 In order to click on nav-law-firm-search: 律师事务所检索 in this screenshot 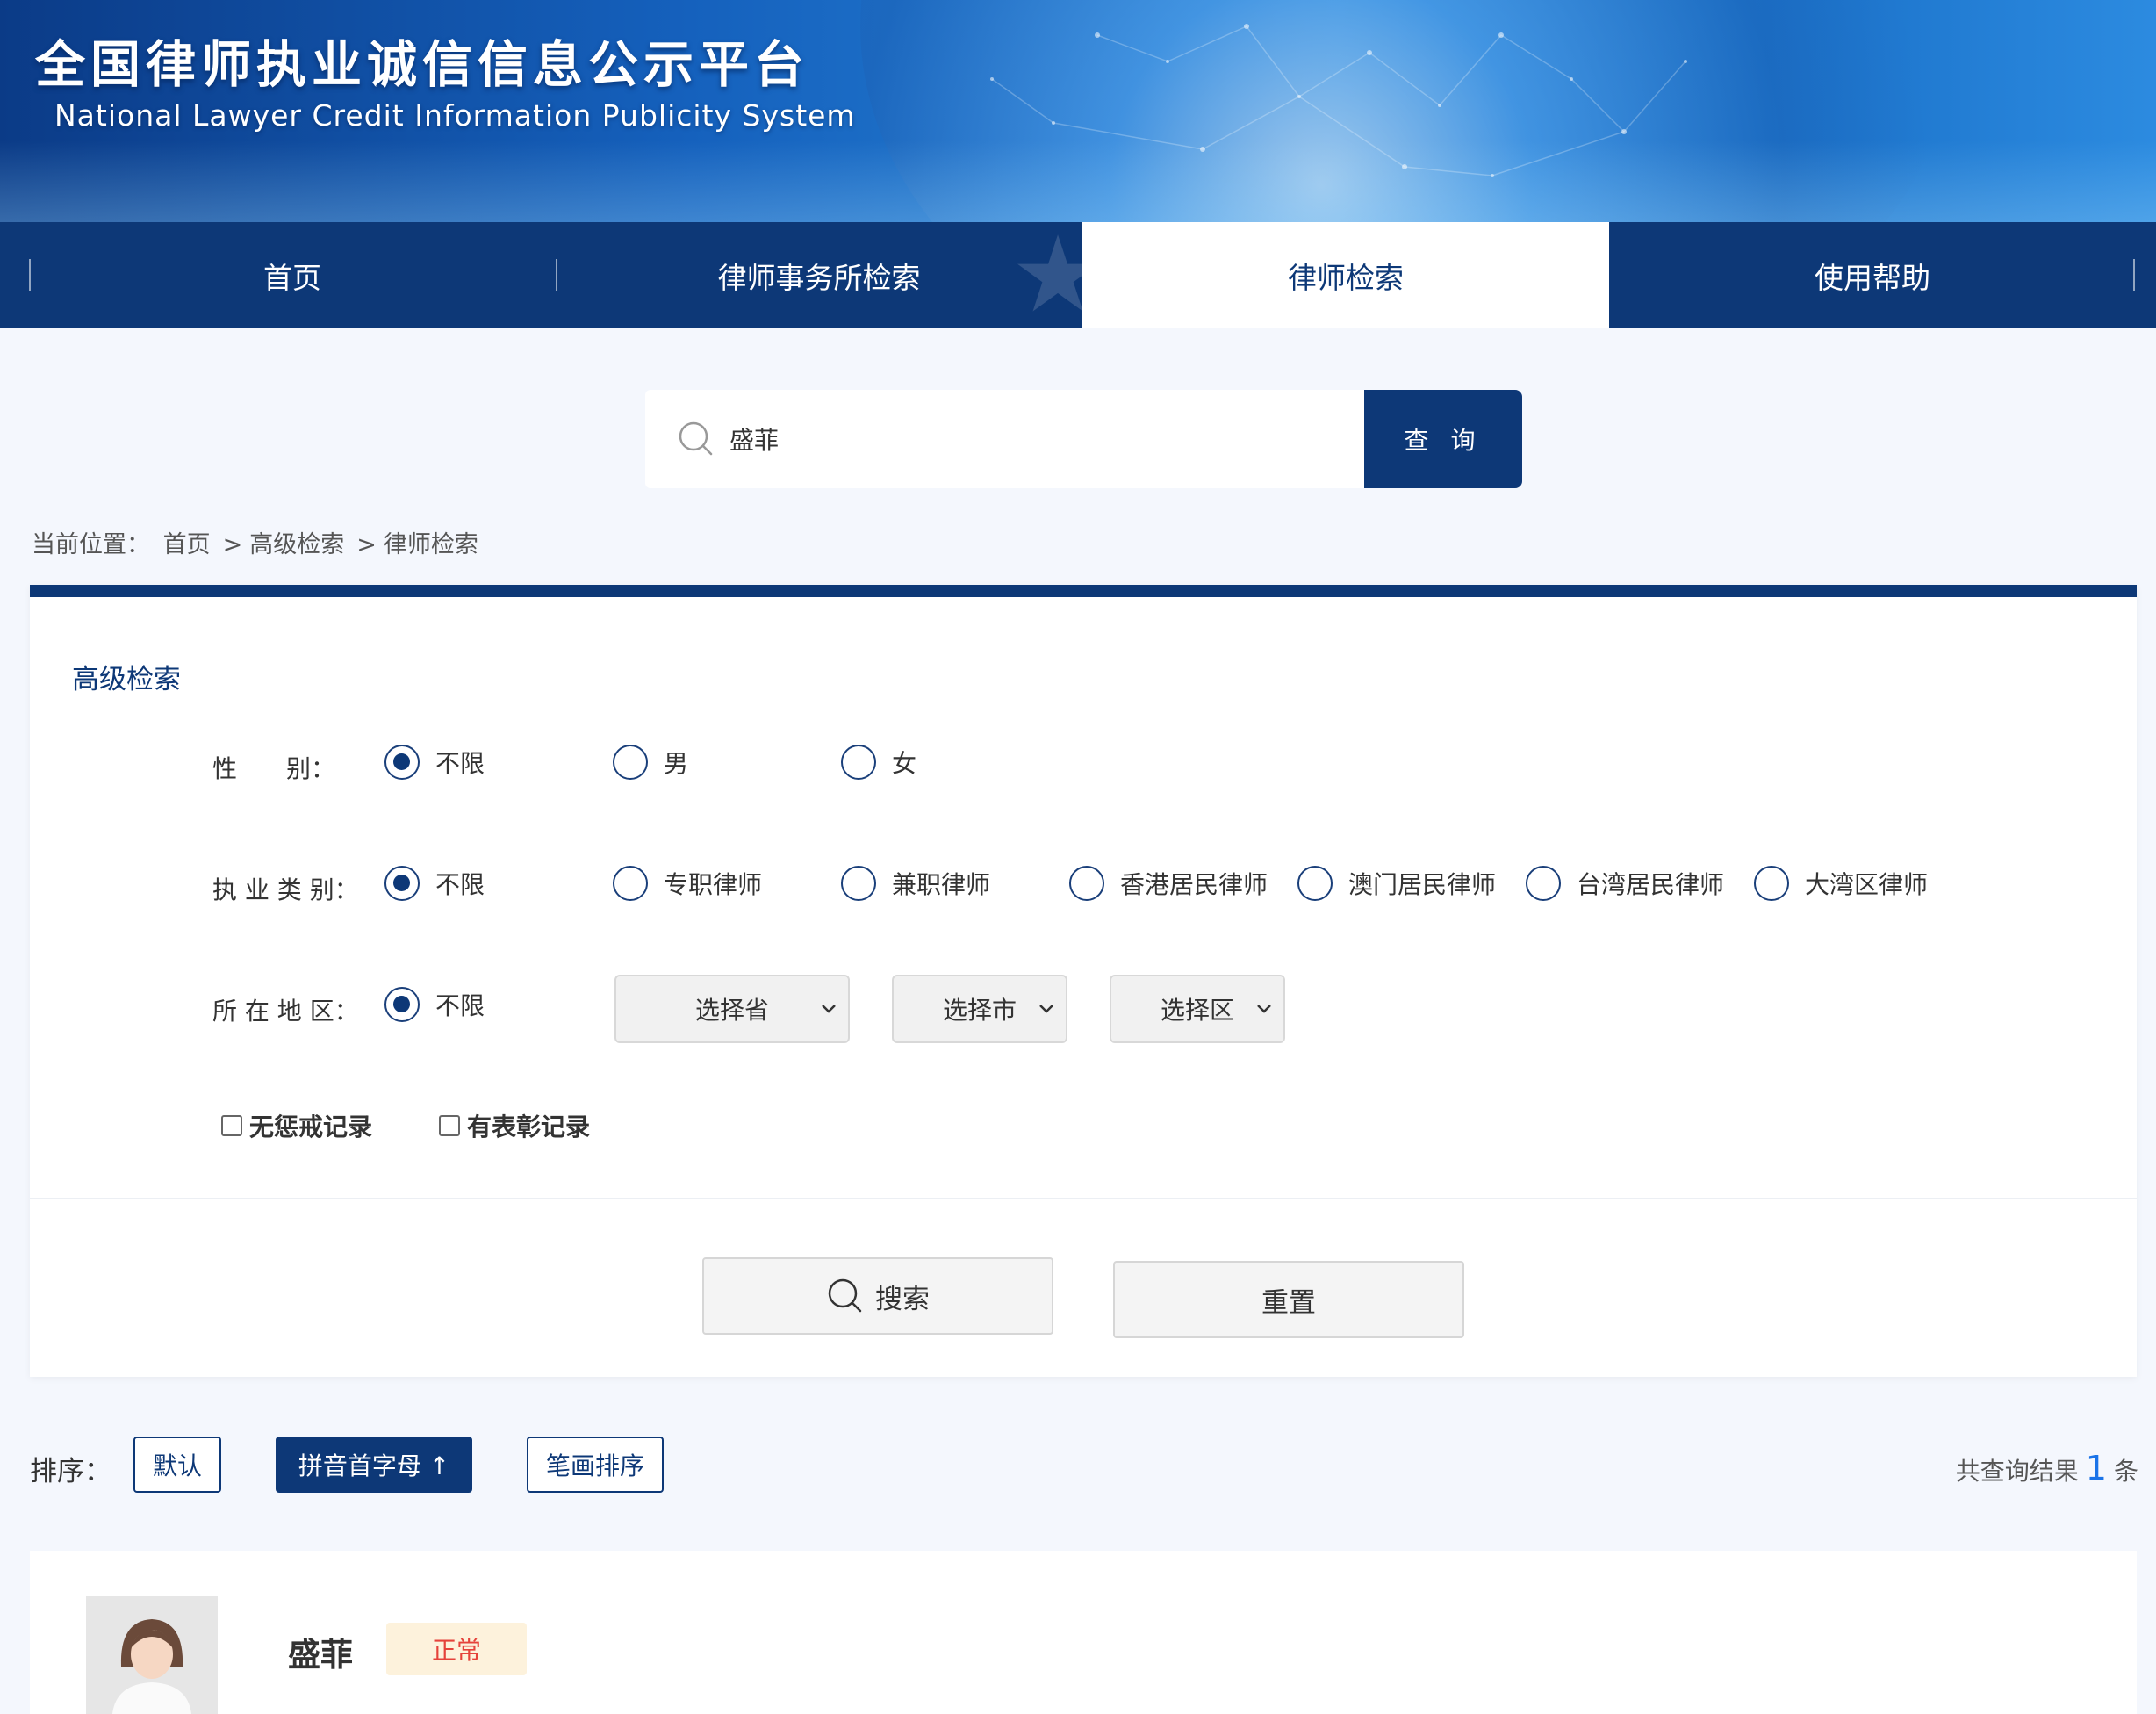, I will do `click(819, 275)`.